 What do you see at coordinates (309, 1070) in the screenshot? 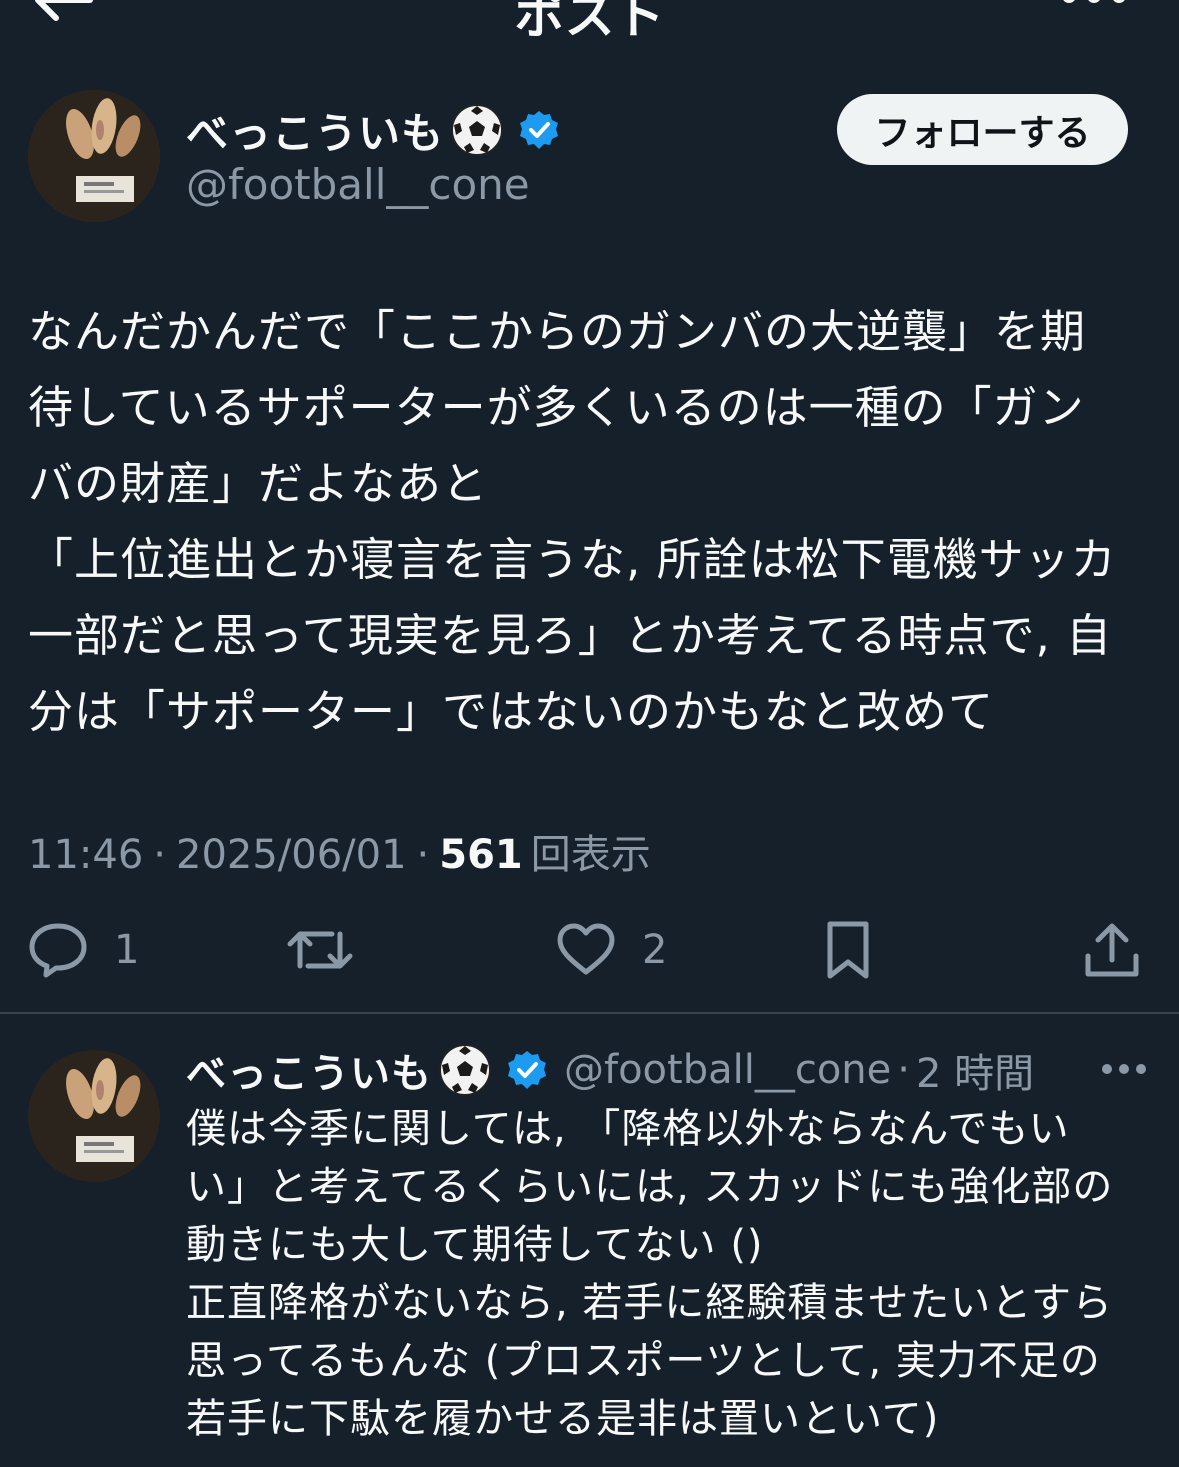
I see `reply-author-name: べっこういも` at bounding box center [309, 1070].